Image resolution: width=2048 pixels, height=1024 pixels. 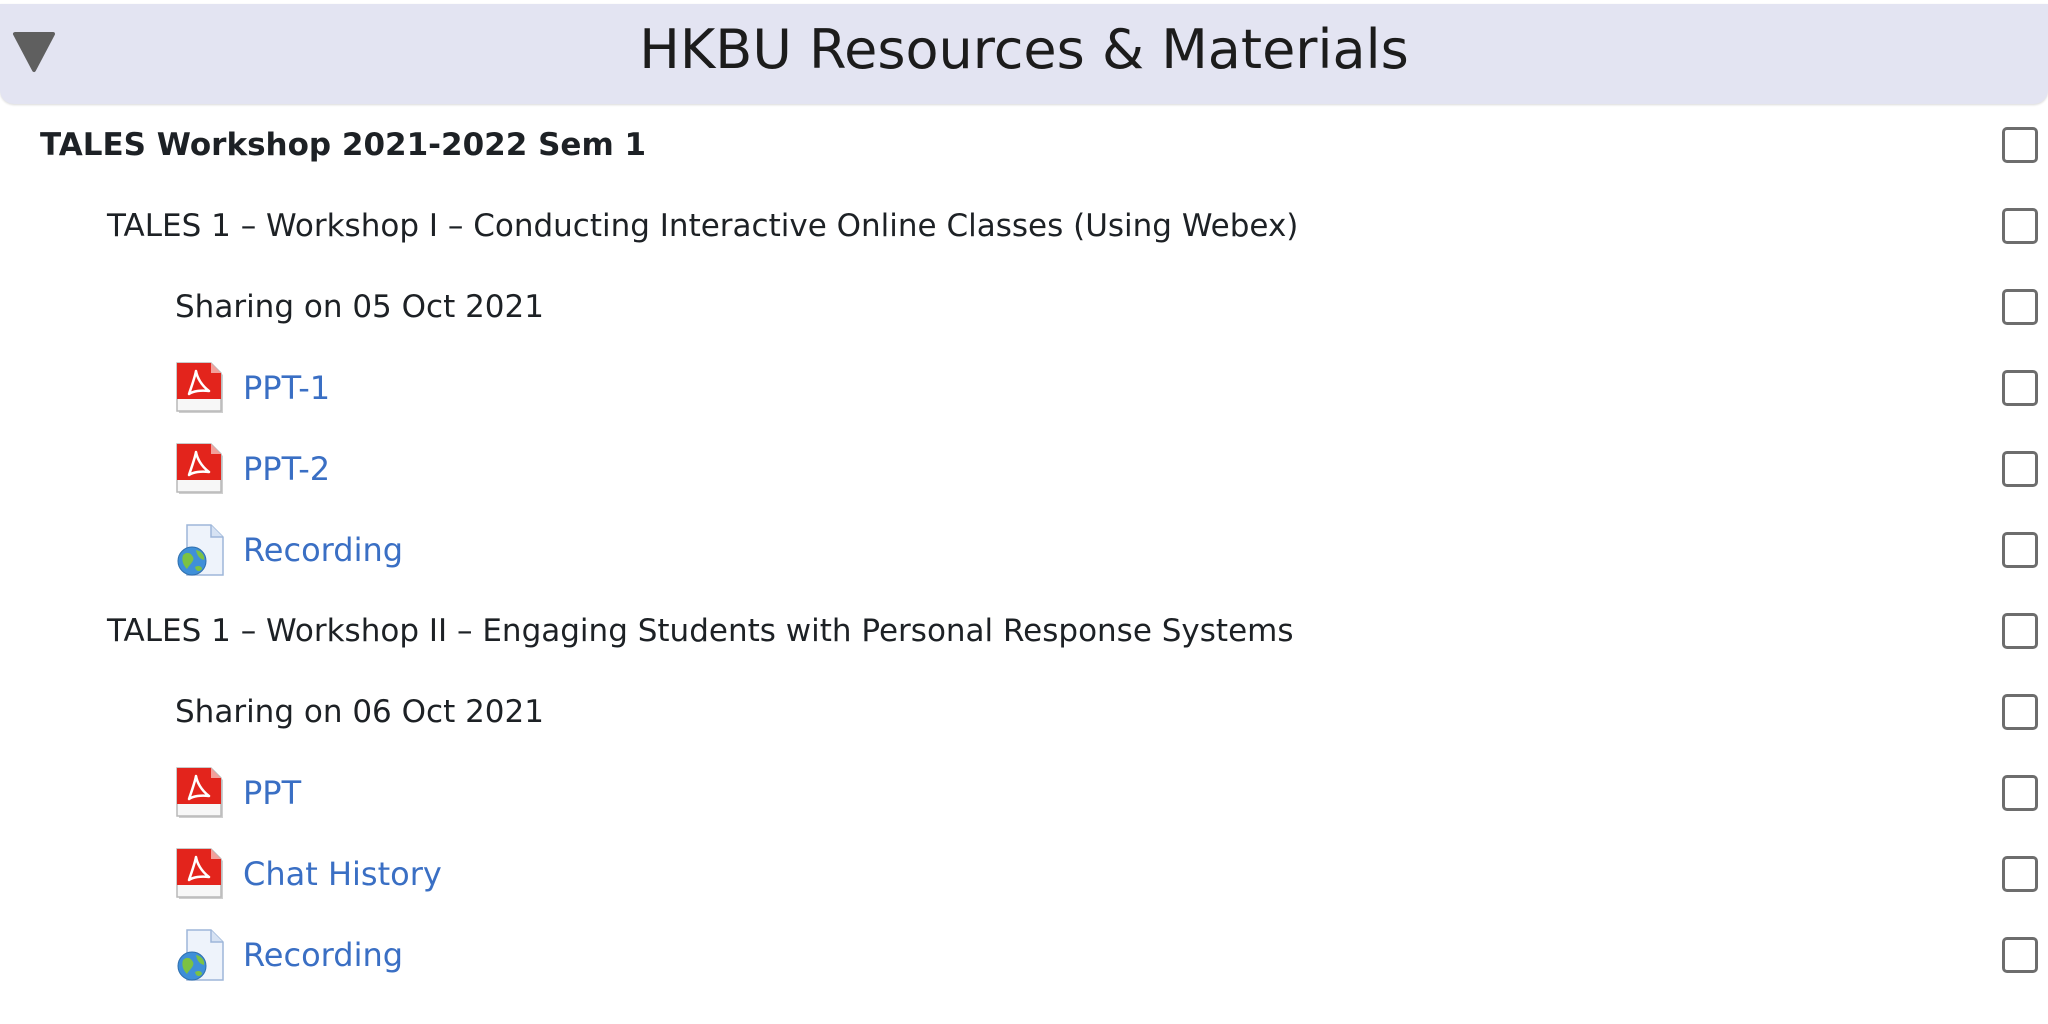 What do you see at coordinates (1024, 49) in the screenshot?
I see `section-title: HKBU Resources & Materials` at bounding box center [1024, 49].